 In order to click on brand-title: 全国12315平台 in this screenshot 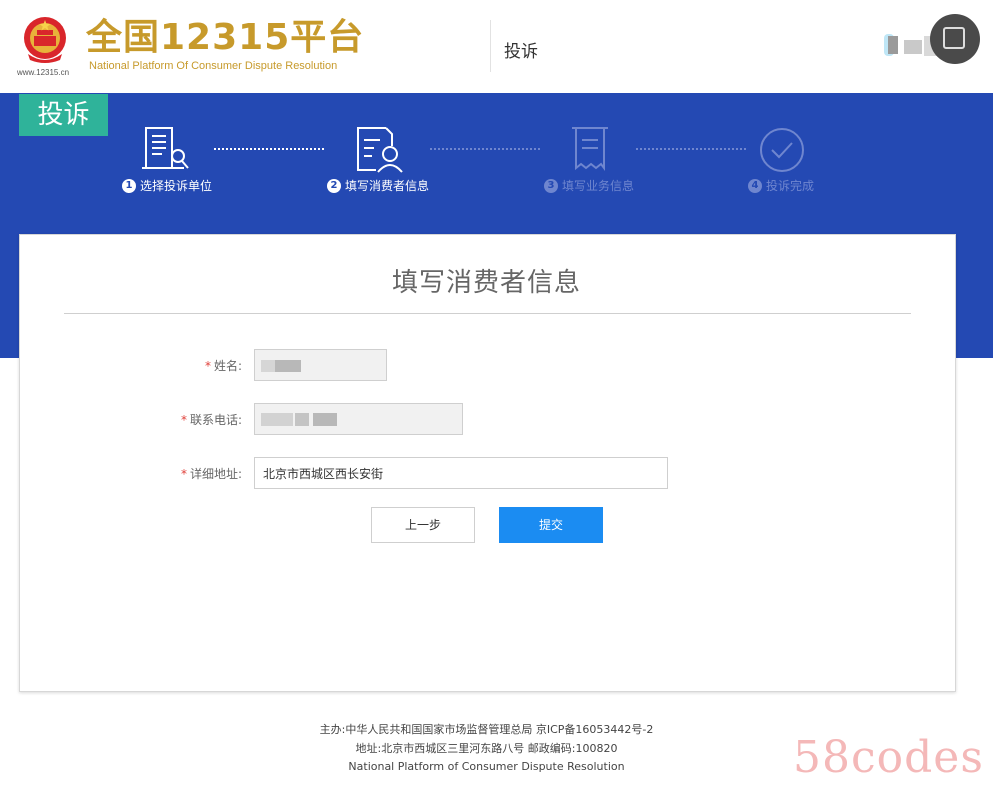, I will do `click(225, 38)`.